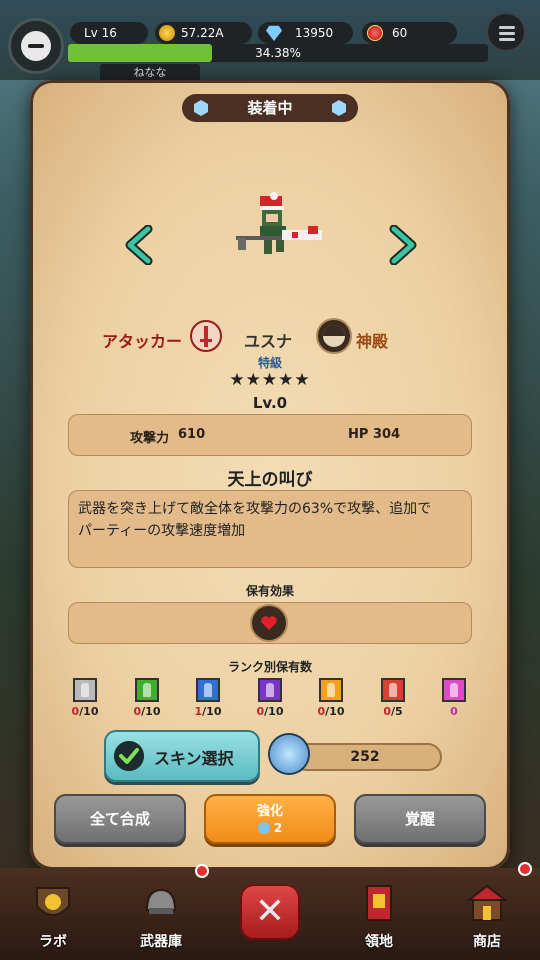  Describe the element at coordinates (387, 434) in the screenshot. I see `hp-value: 304` at that location.